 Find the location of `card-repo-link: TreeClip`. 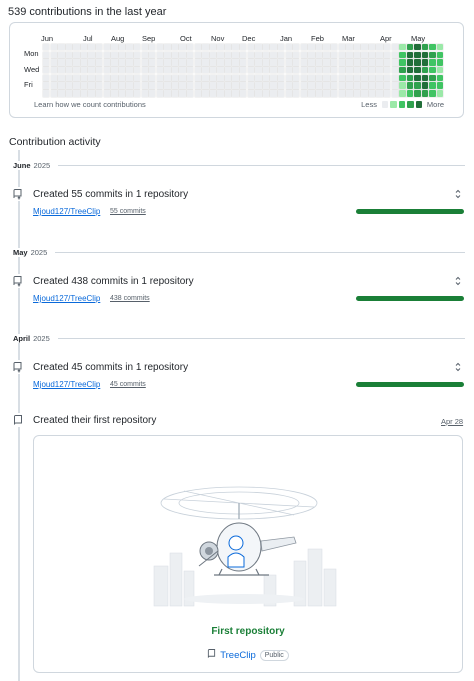

card-repo-link: TreeClip is located at coordinates (238, 655).